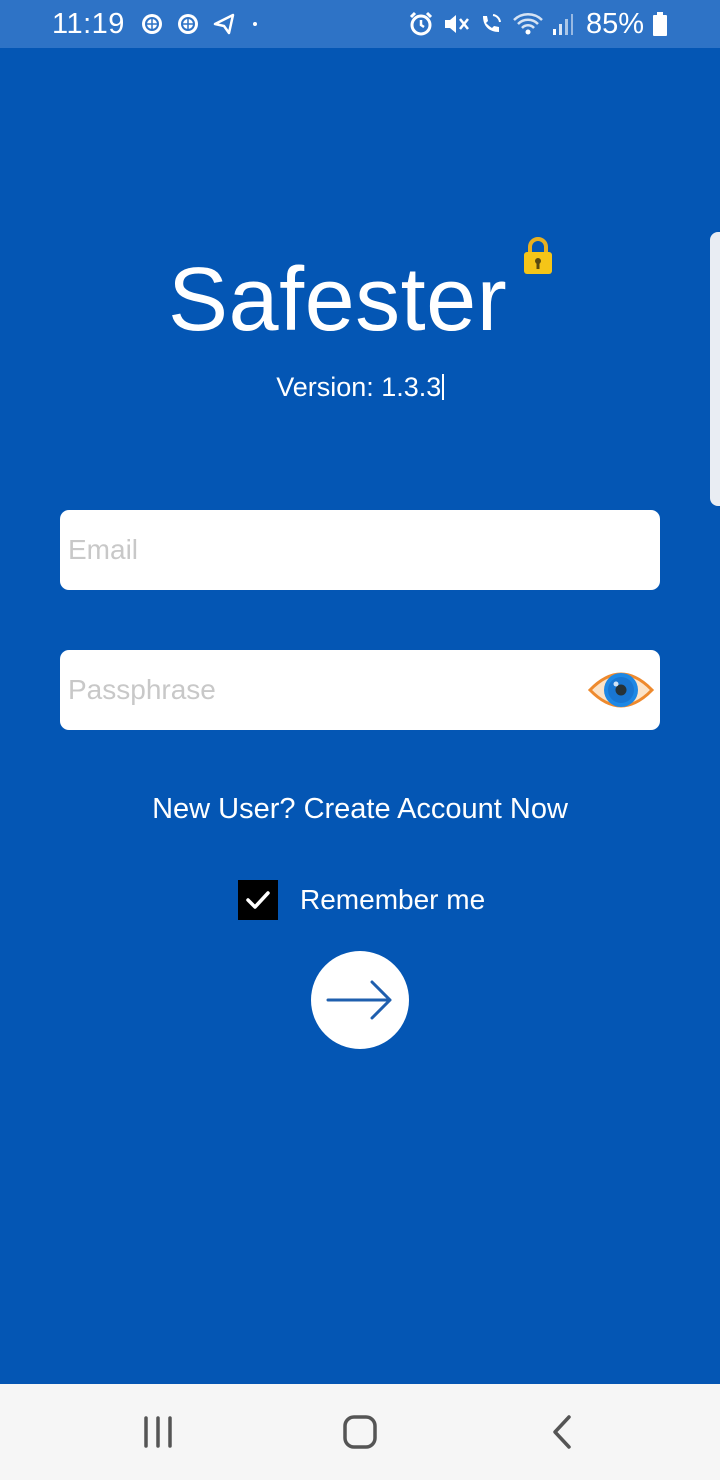  I want to click on text-cursor, so click(443, 387).